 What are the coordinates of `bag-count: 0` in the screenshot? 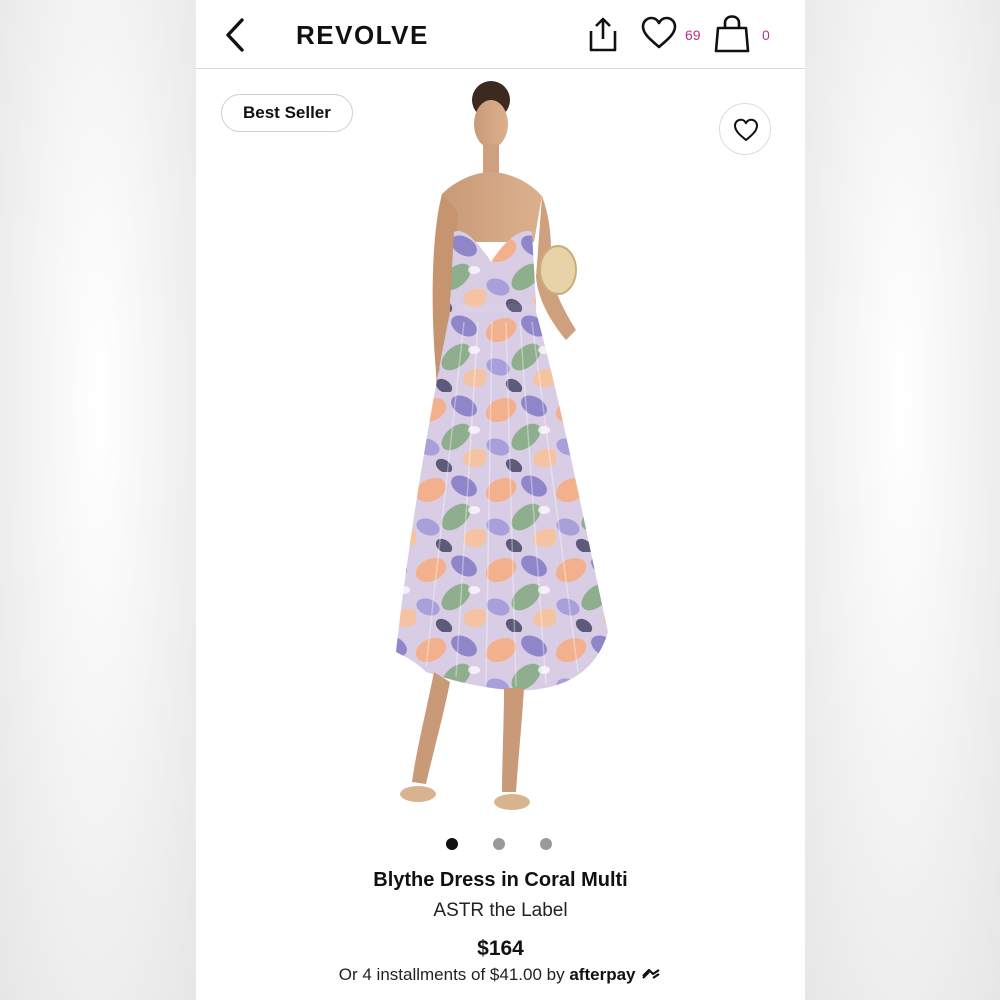 It's located at (766, 35).